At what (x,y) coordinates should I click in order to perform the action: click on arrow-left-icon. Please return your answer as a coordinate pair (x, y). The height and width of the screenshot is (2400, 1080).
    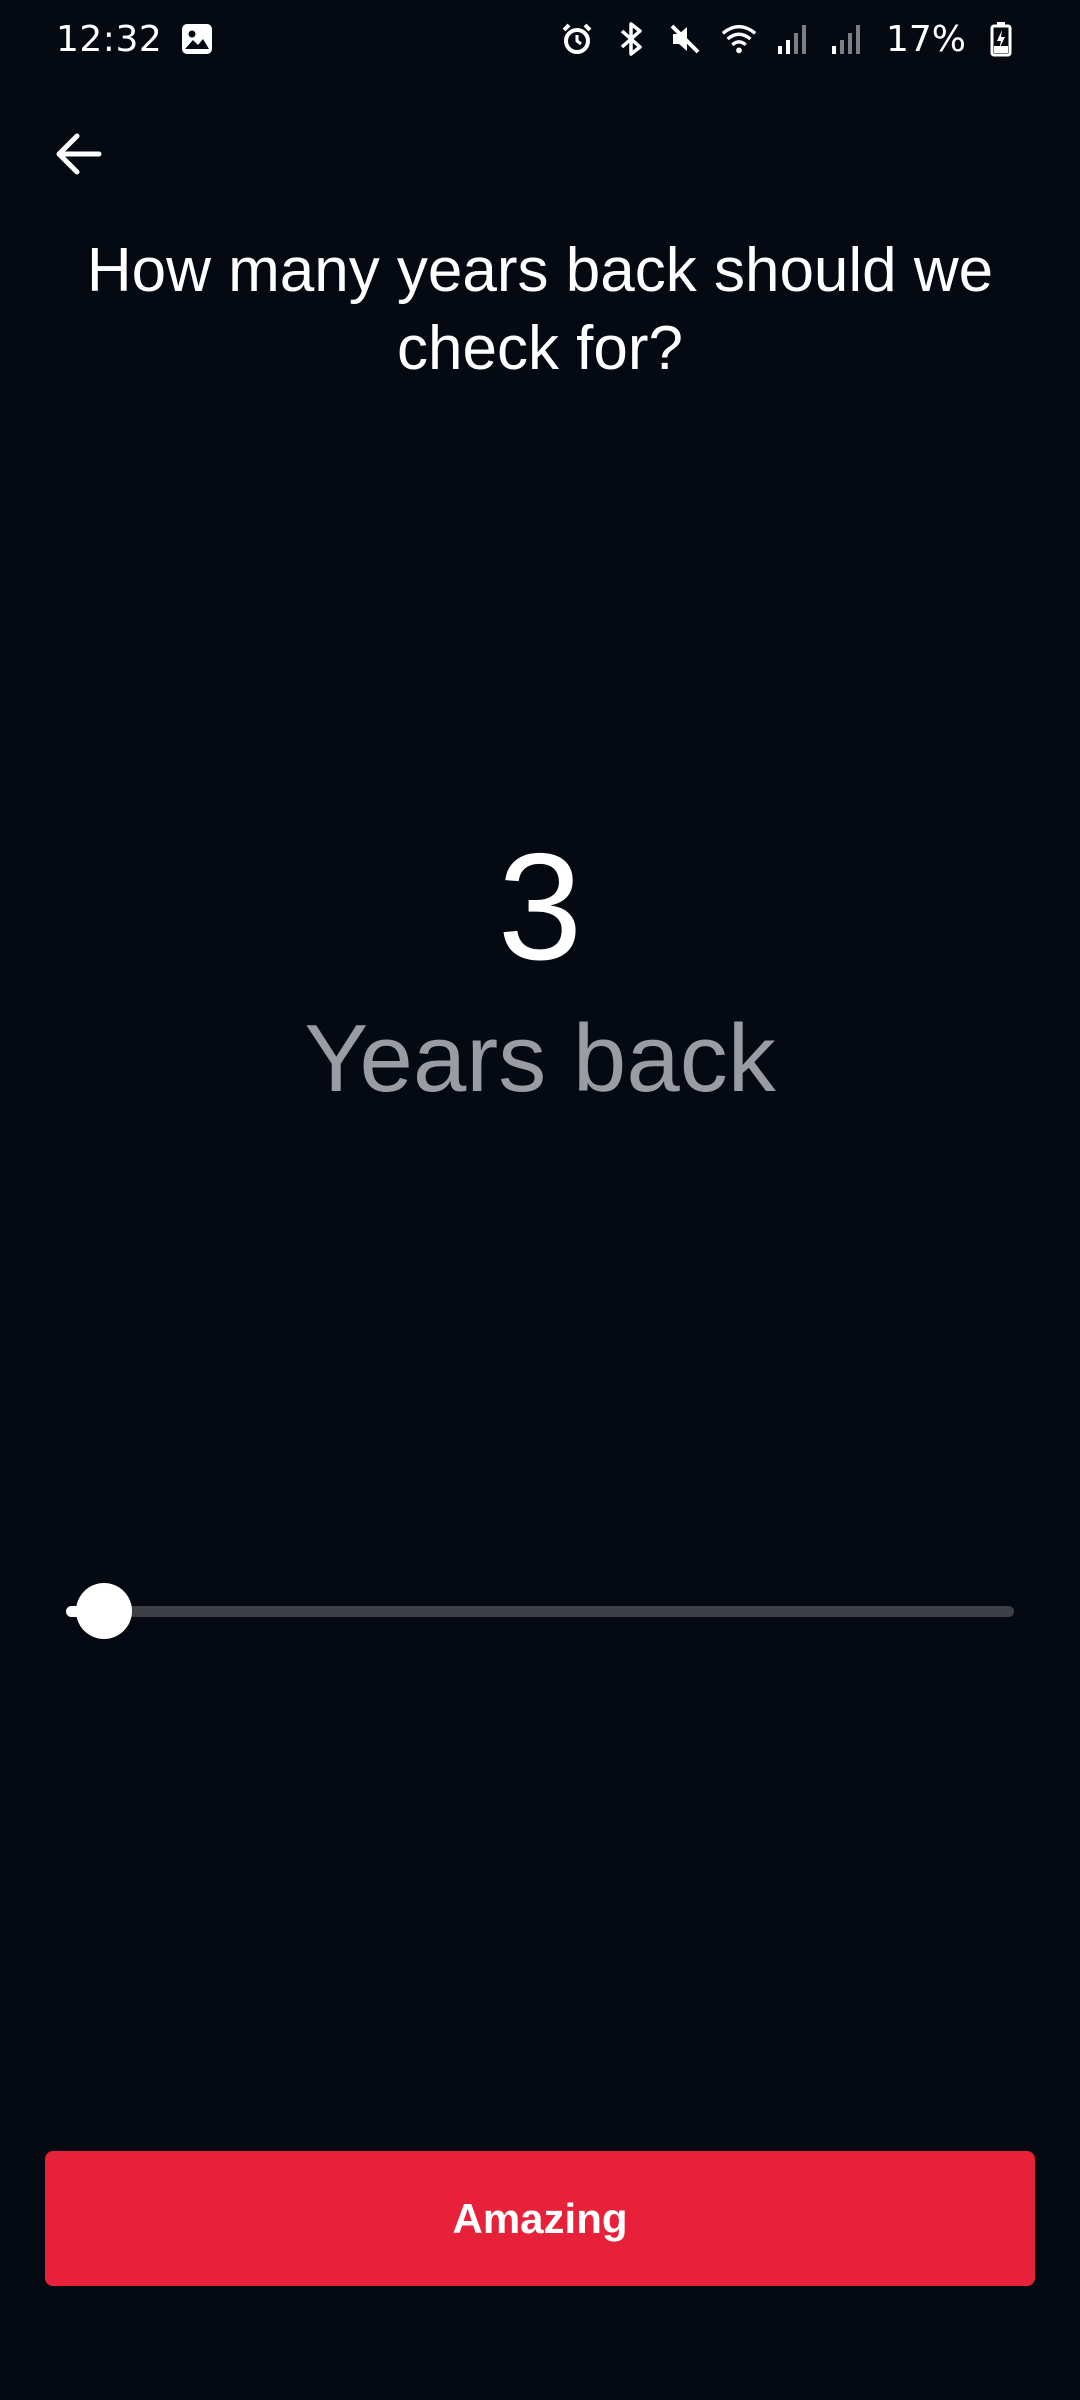
    Looking at the image, I should click on (79, 154).